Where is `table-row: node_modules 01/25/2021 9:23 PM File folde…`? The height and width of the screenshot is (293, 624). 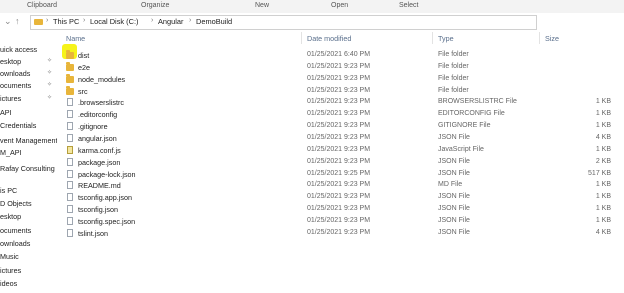
table-row: node_modules 01/25/2021 9:23 PM File folde… is located at coordinates (338, 79).